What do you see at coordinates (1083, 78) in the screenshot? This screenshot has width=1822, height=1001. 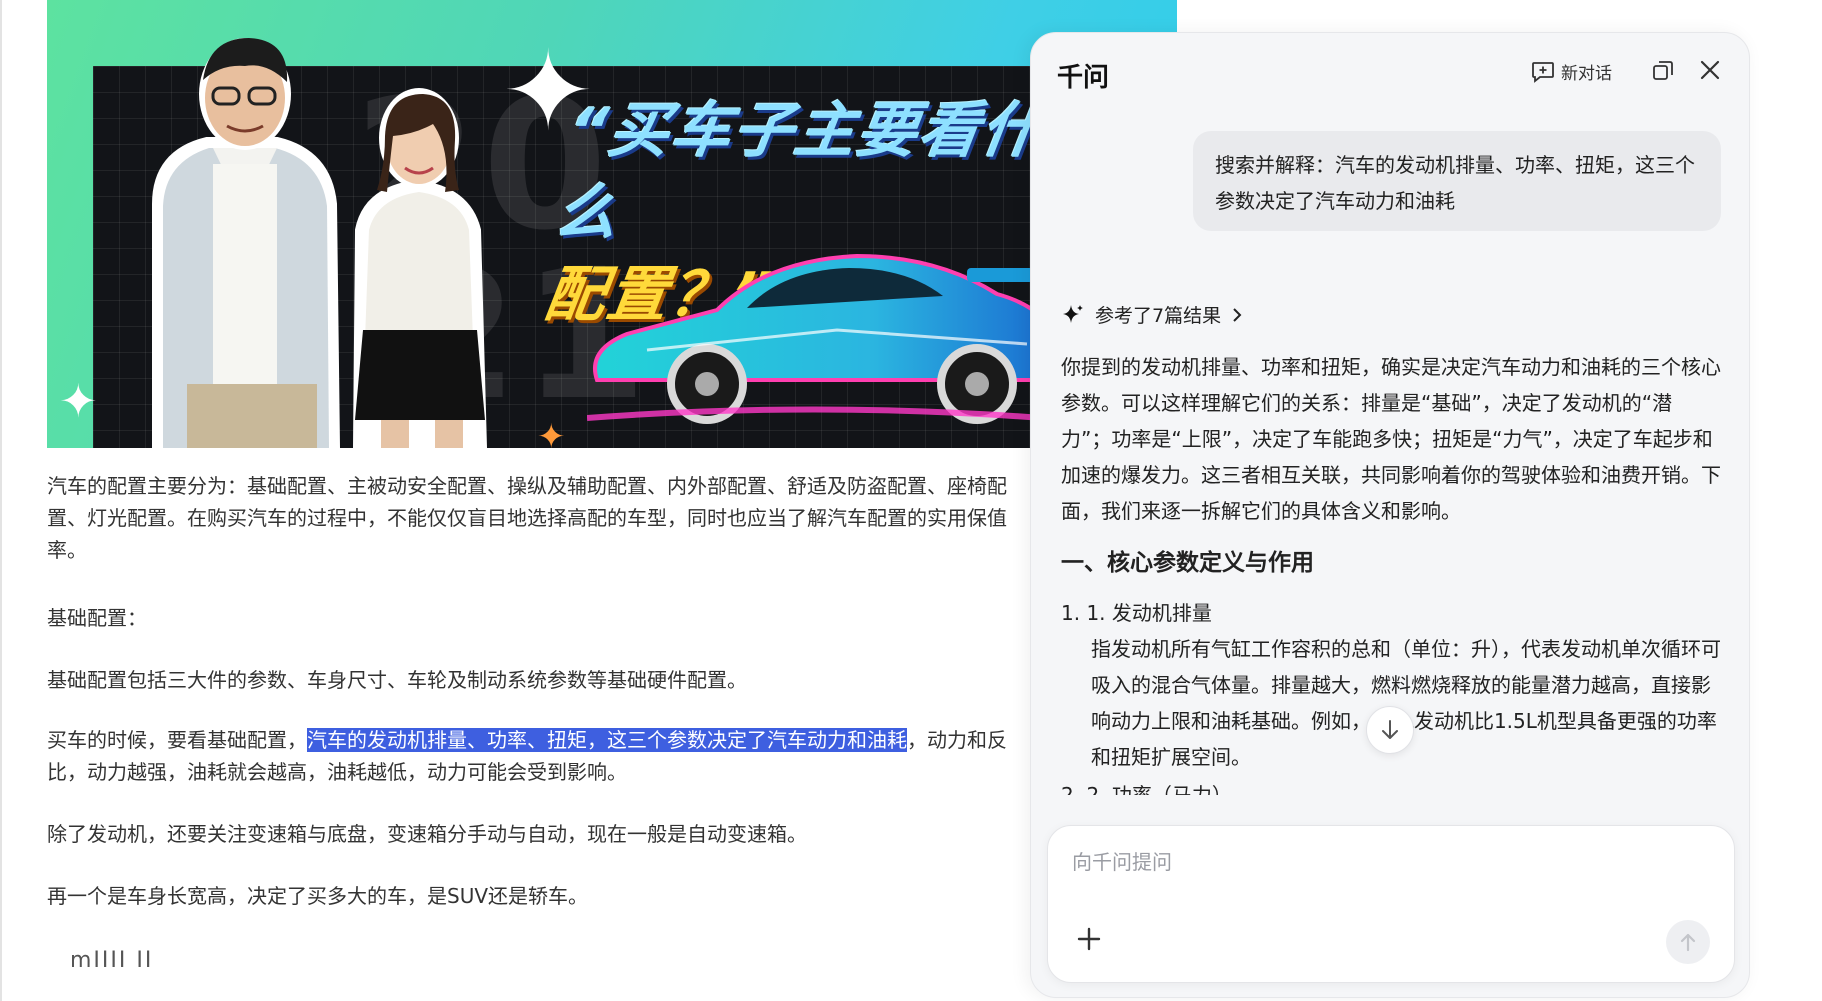 I see `panel-title: 千问` at bounding box center [1083, 78].